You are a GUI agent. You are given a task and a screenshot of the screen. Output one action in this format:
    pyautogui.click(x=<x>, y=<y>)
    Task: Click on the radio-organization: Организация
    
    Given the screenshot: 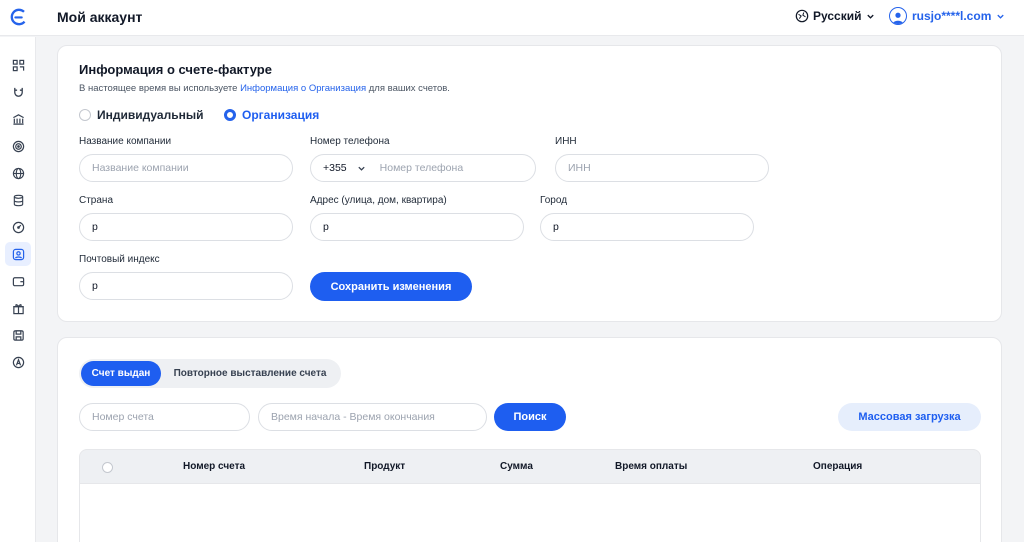 What is the action you would take?
    pyautogui.click(x=271, y=115)
    